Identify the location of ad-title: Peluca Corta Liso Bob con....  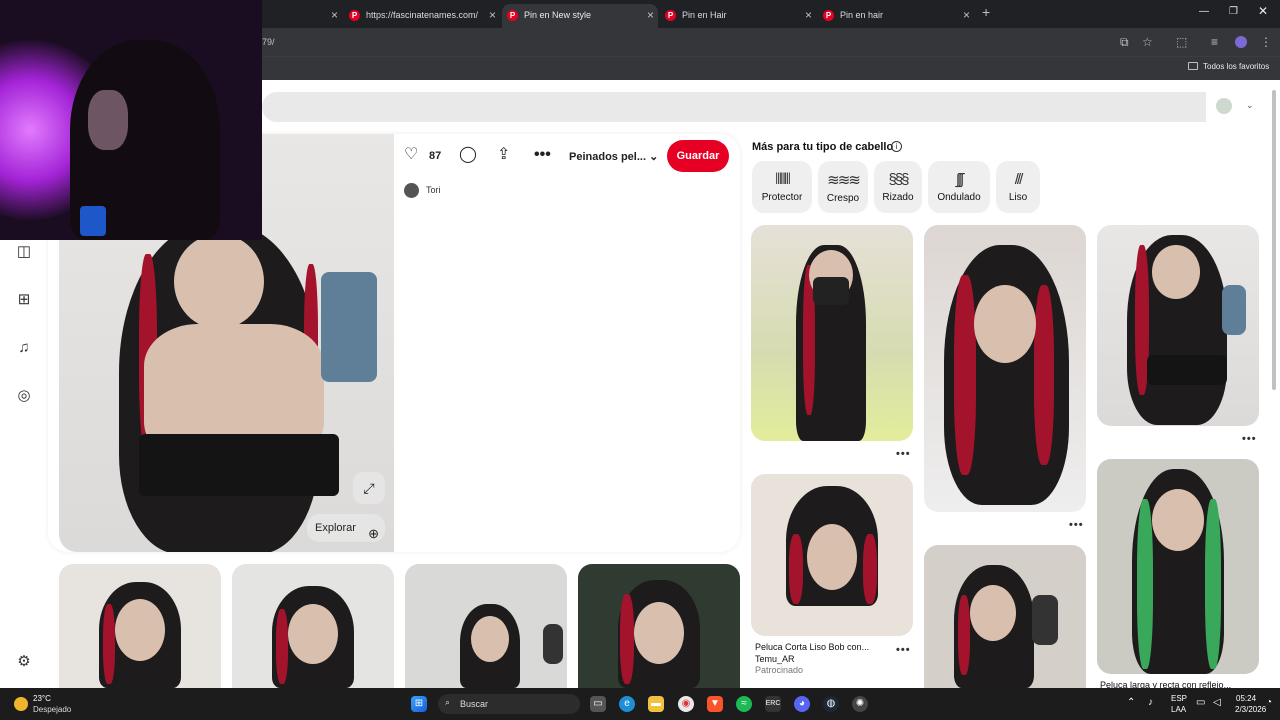
(812, 647).